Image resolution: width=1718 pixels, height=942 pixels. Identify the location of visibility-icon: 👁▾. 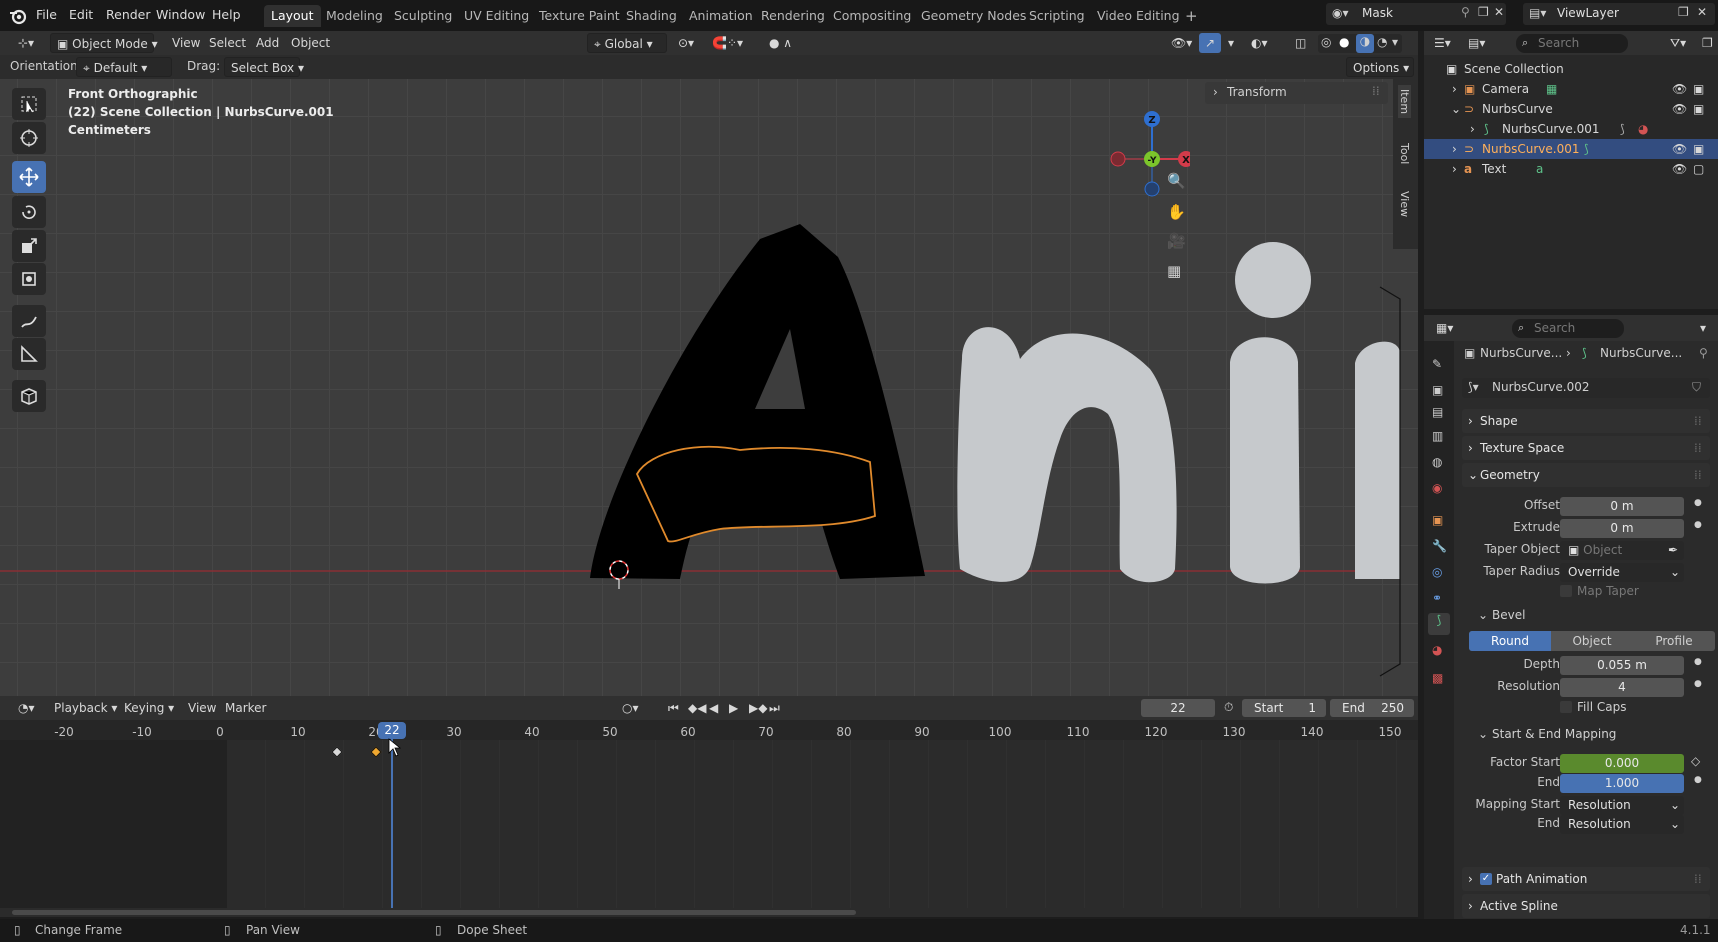
(1181, 43).